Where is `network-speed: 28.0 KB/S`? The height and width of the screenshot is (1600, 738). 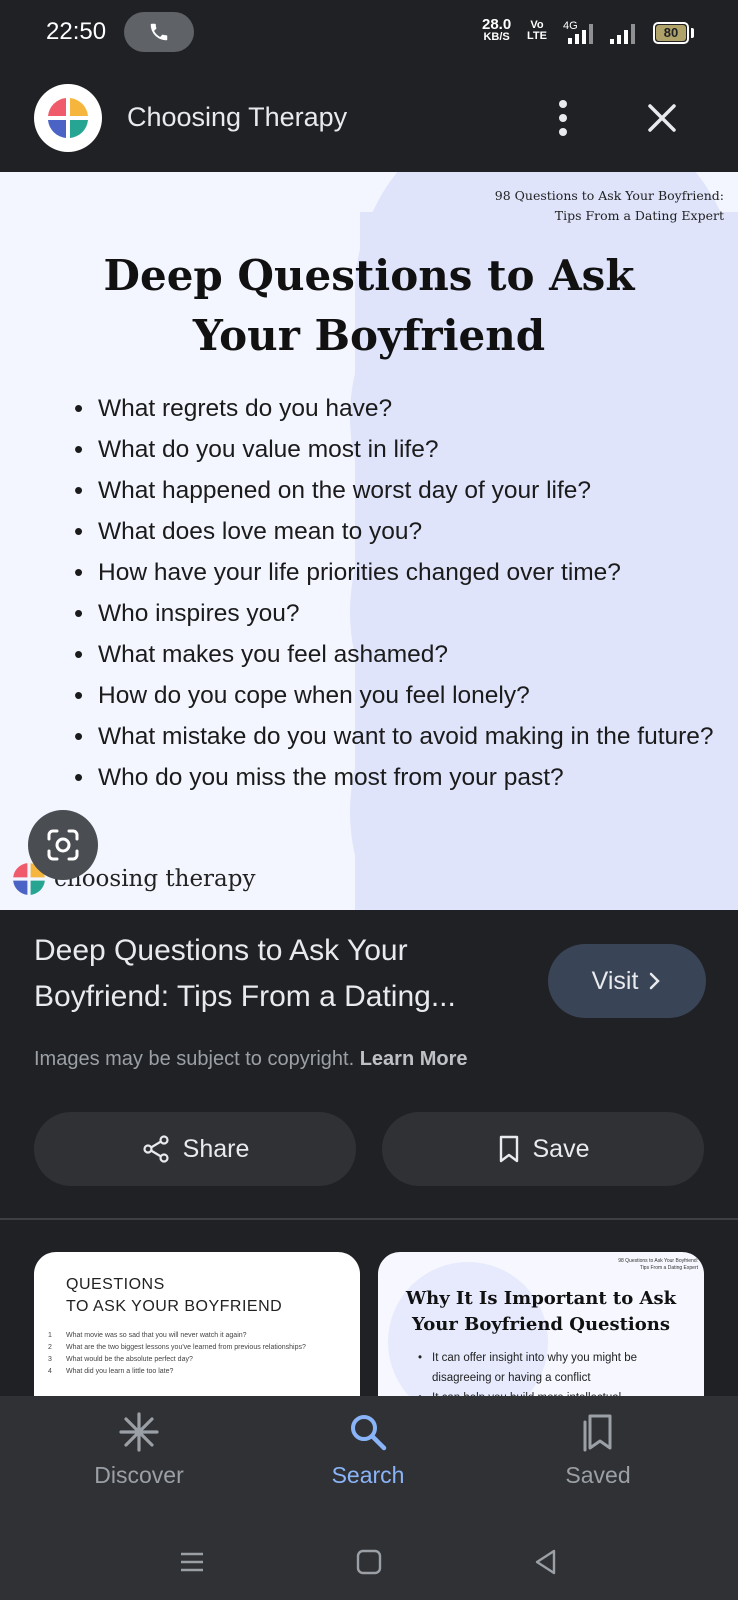
network-speed: 28.0 KB/S is located at coordinates (497, 30).